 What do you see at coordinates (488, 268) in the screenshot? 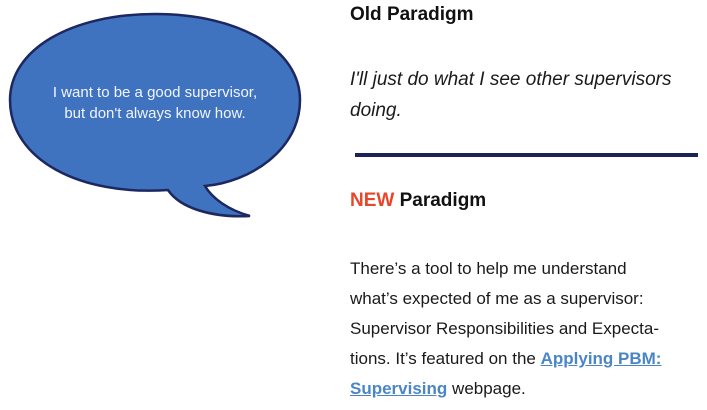
I see `body-line-1: There’s a tool to help me understand` at bounding box center [488, 268].